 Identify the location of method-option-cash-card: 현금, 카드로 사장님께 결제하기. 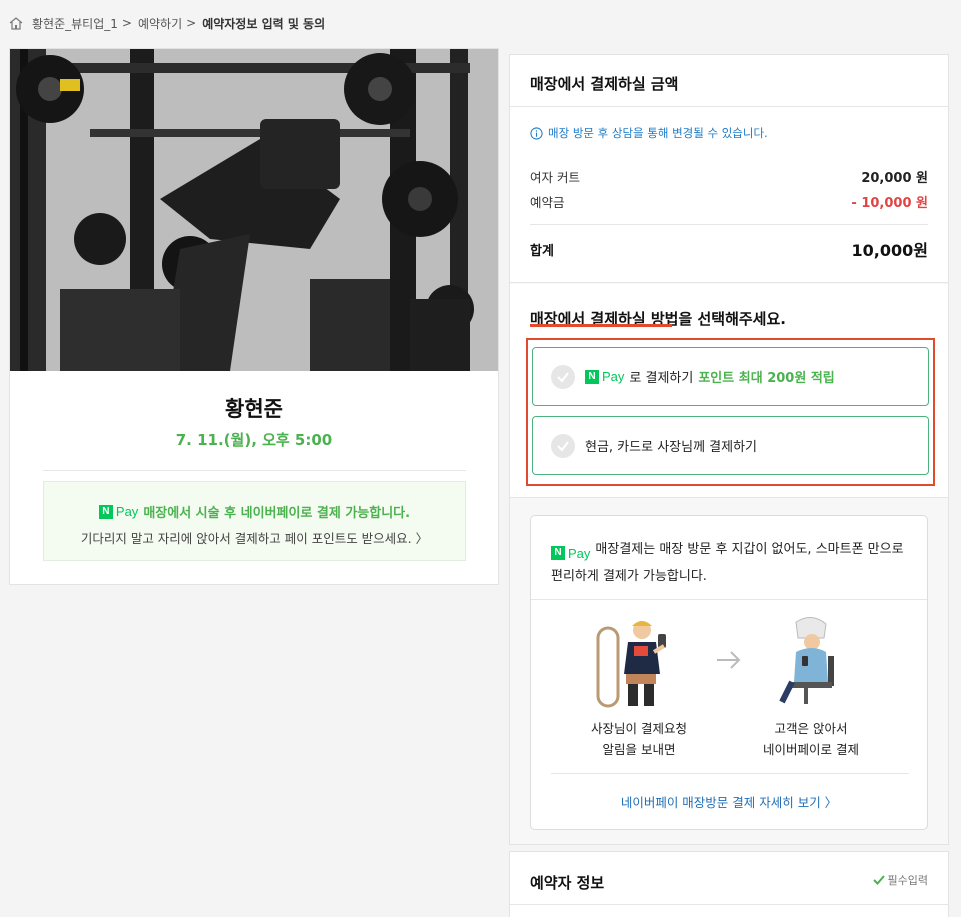
(730, 445).